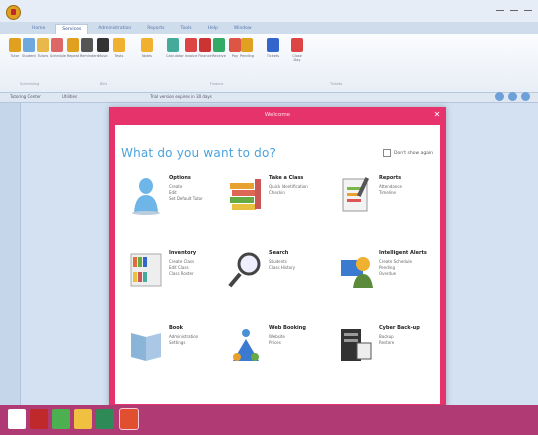  Describe the element at coordinates (390, 178) in the screenshot. I see `option-title: Reports` at that location.